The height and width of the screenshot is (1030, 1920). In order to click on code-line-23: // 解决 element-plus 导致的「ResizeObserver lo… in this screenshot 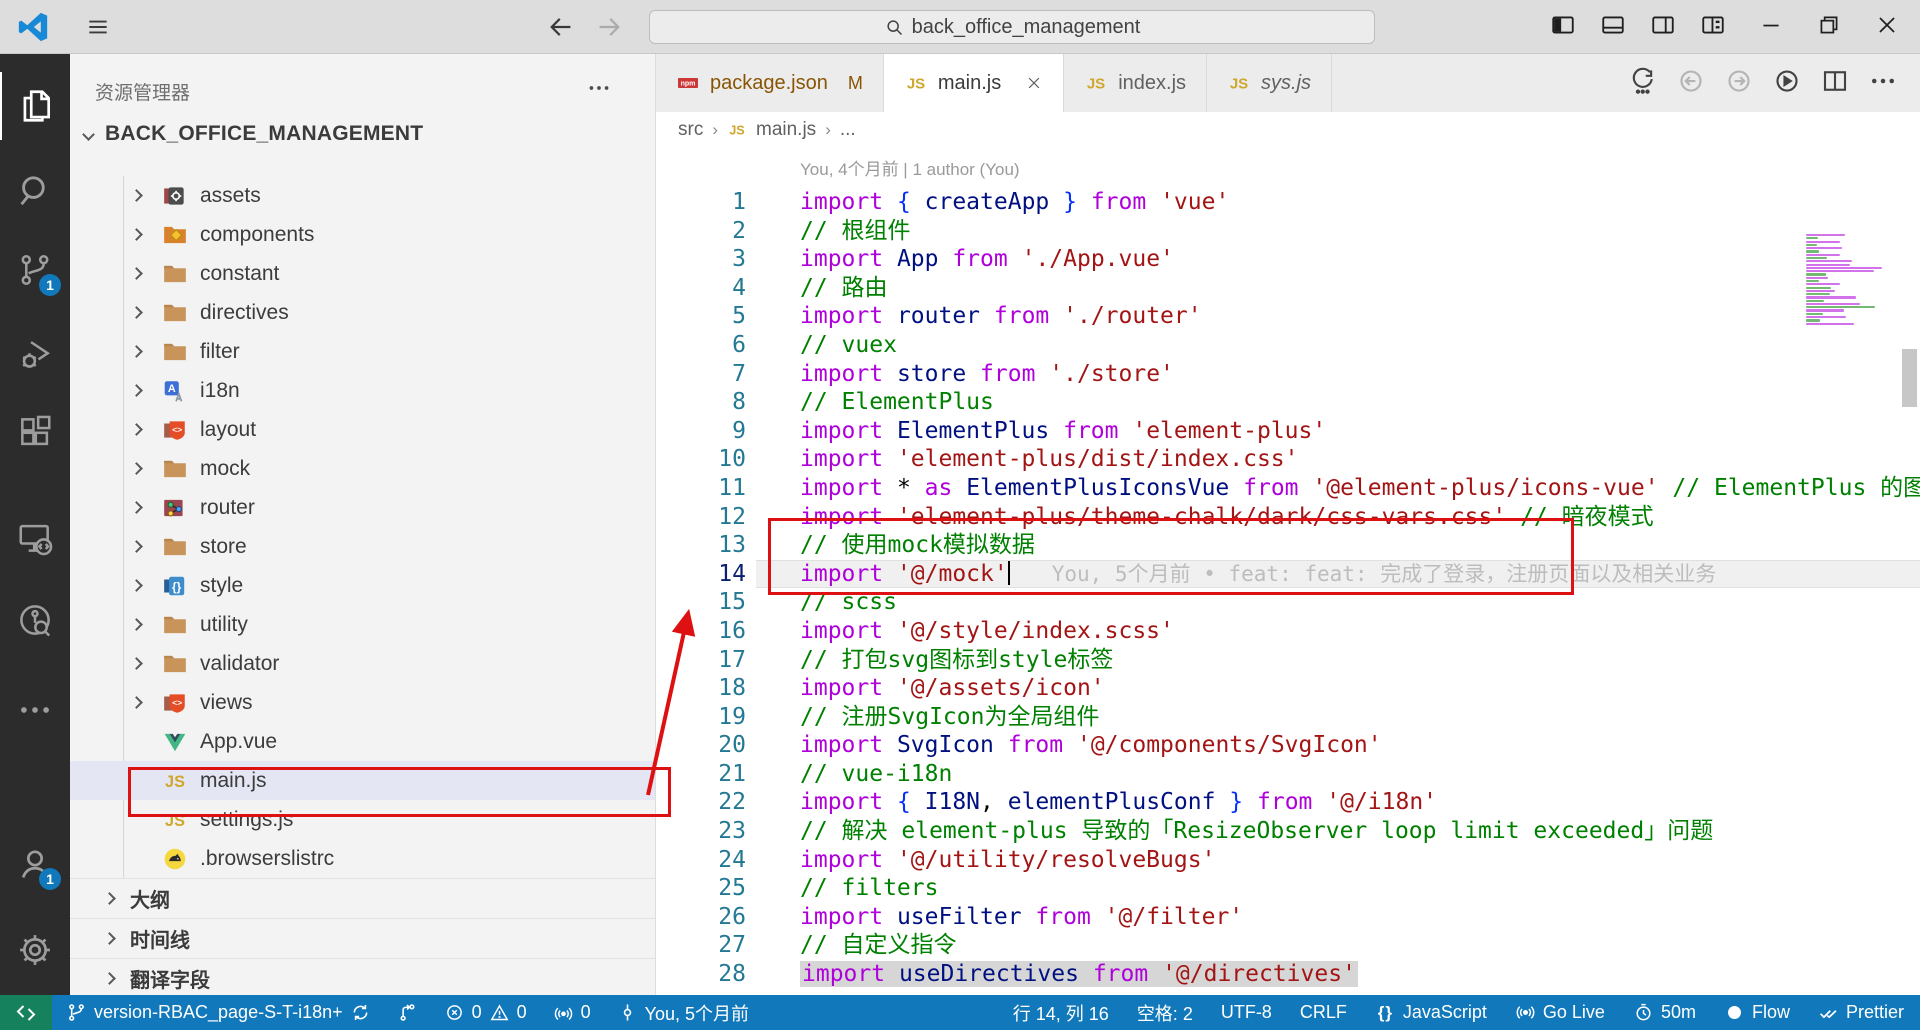, I will do `click(1338, 831)`.